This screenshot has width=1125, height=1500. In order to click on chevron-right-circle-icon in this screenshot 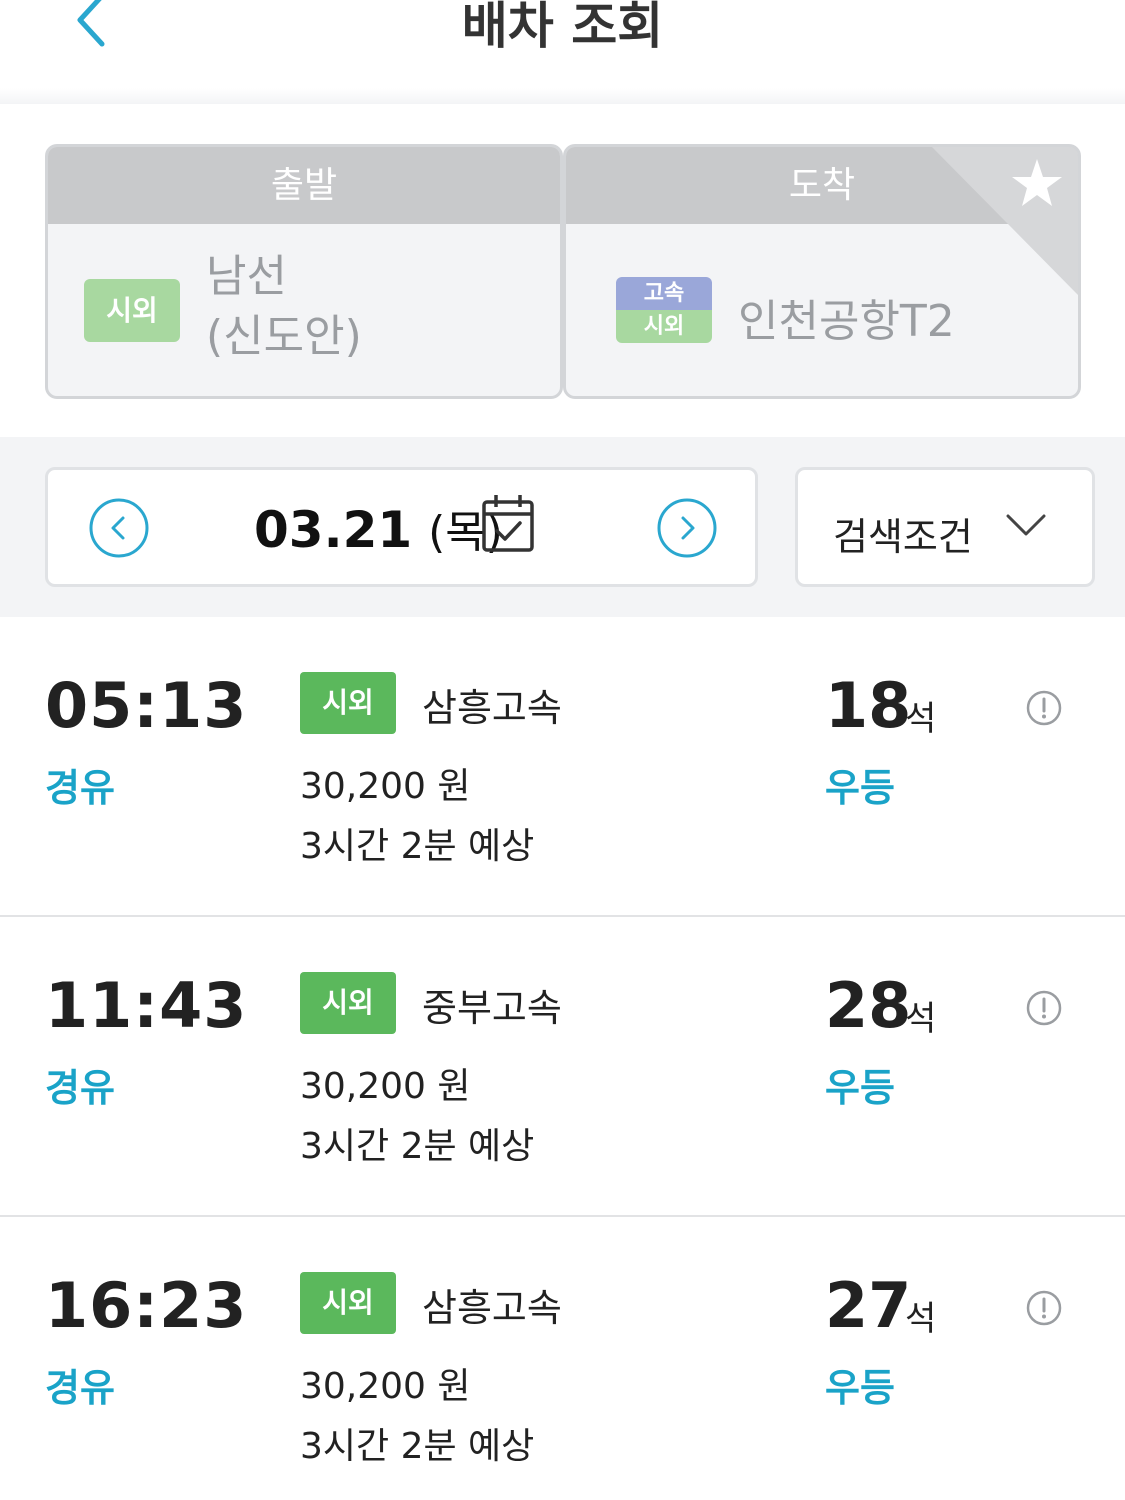, I will do `click(687, 528)`.